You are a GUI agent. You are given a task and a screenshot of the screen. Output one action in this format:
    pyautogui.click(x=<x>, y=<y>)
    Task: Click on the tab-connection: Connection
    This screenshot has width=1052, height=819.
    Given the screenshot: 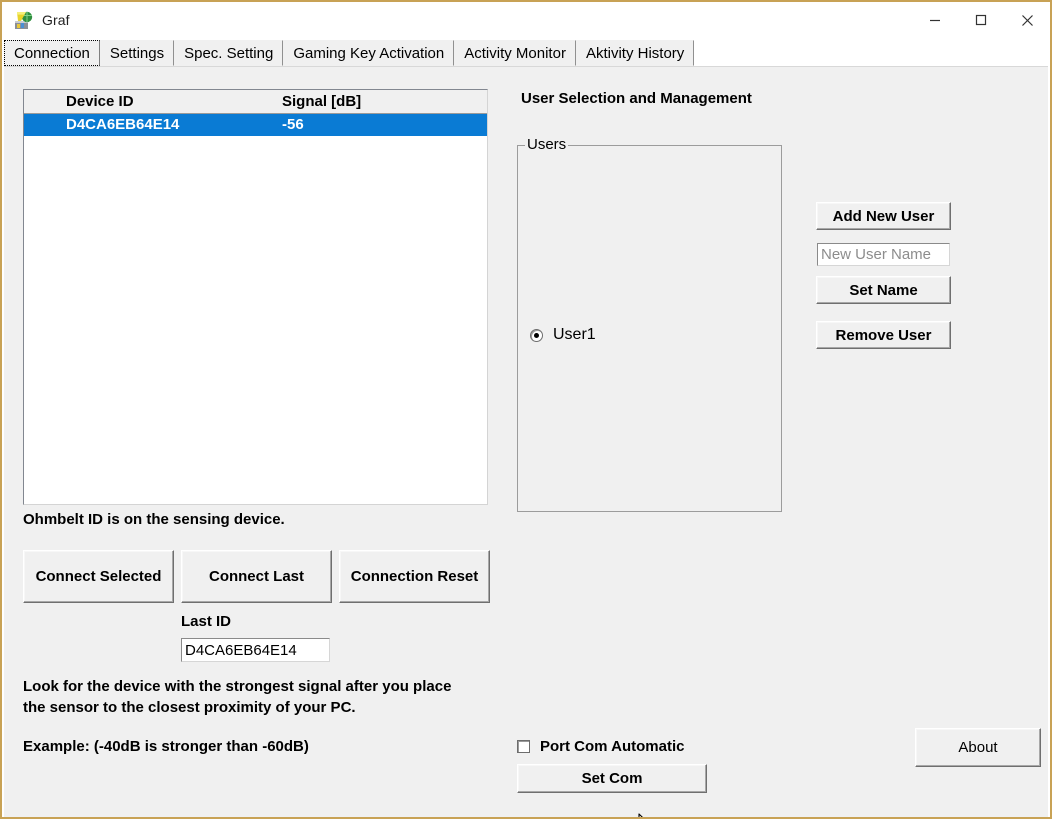 What is the action you would take?
    pyautogui.click(x=52, y=53)
    